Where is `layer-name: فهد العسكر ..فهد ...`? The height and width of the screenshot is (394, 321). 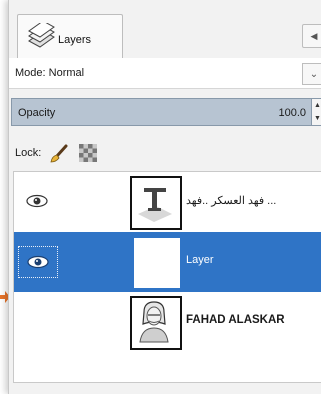 layer-name: فهد العسكر ..فهد ... is located at coordinates (231, 201).